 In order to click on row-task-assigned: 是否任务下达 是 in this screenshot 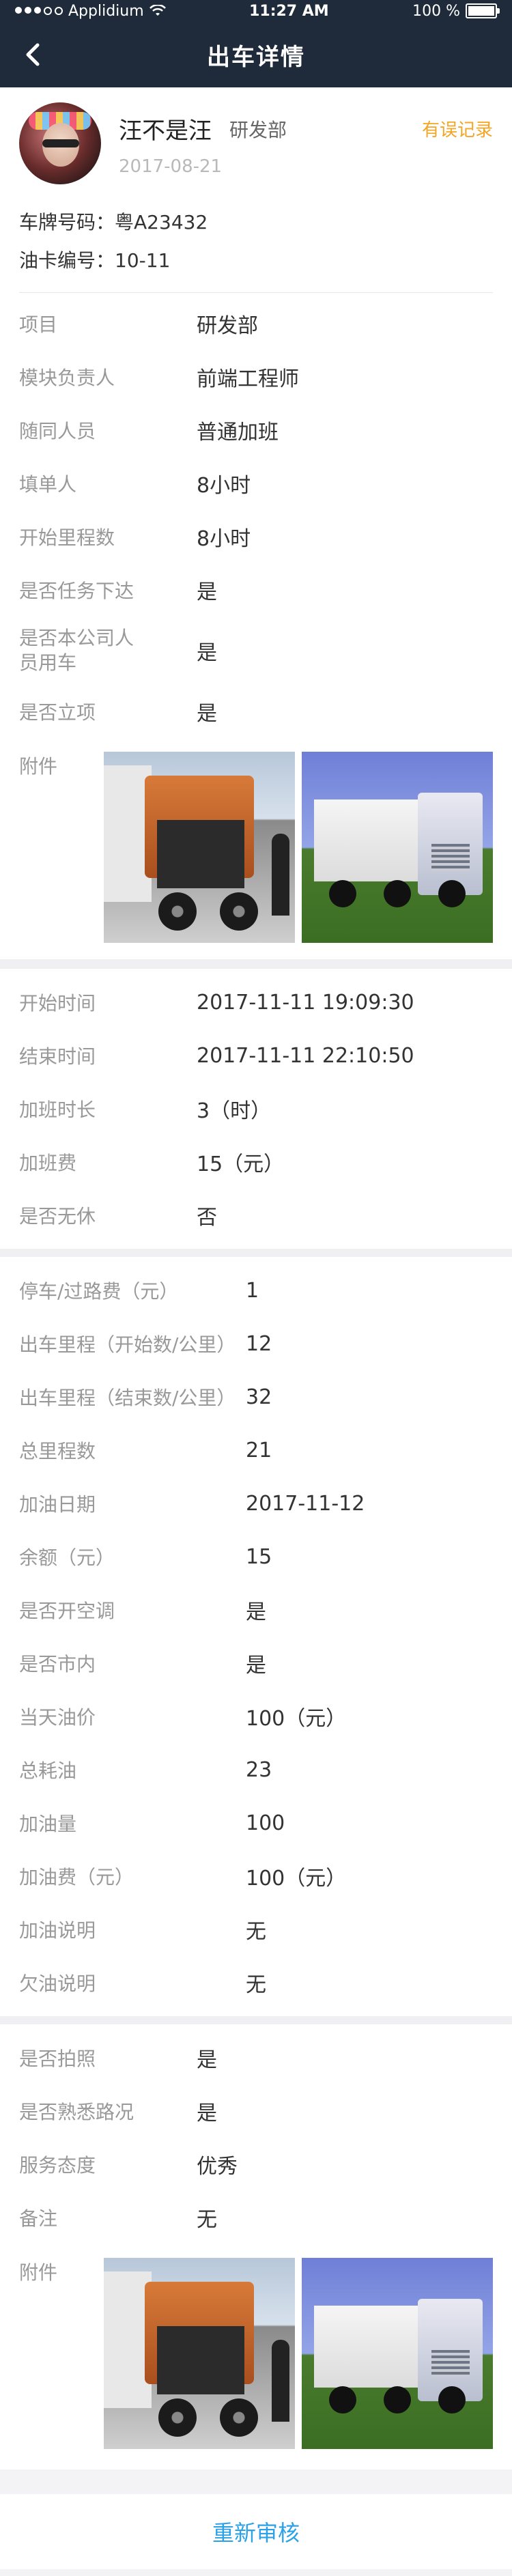, I will do `click(118, 592)`.